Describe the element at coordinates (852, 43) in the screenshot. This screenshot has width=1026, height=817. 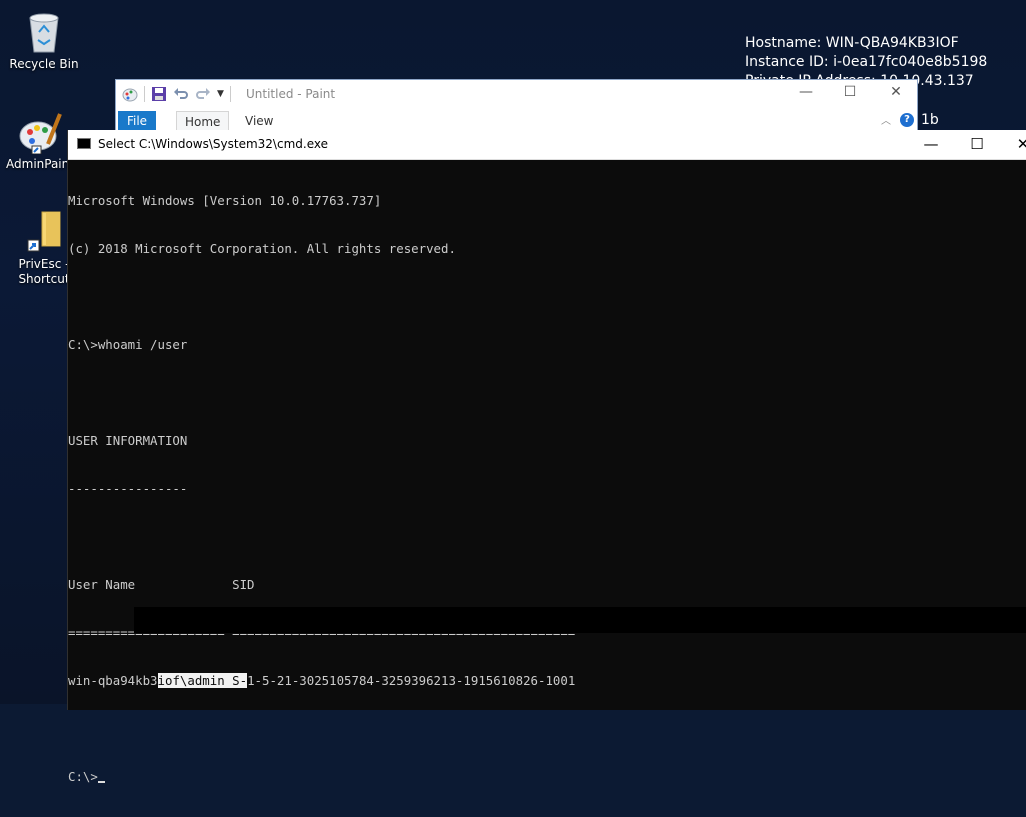
I see `bginfo-hostname: Hostname: WIN-QBA94KB3IOF` at that location.